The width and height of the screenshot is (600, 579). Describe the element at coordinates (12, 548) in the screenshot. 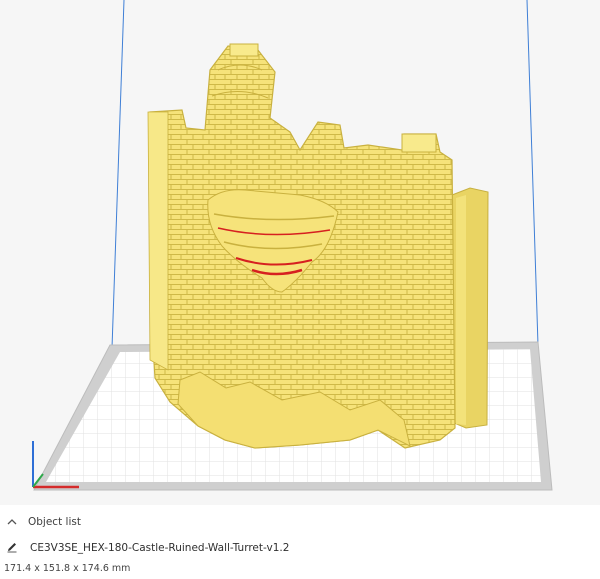

I see `pencil-icon` at that location.